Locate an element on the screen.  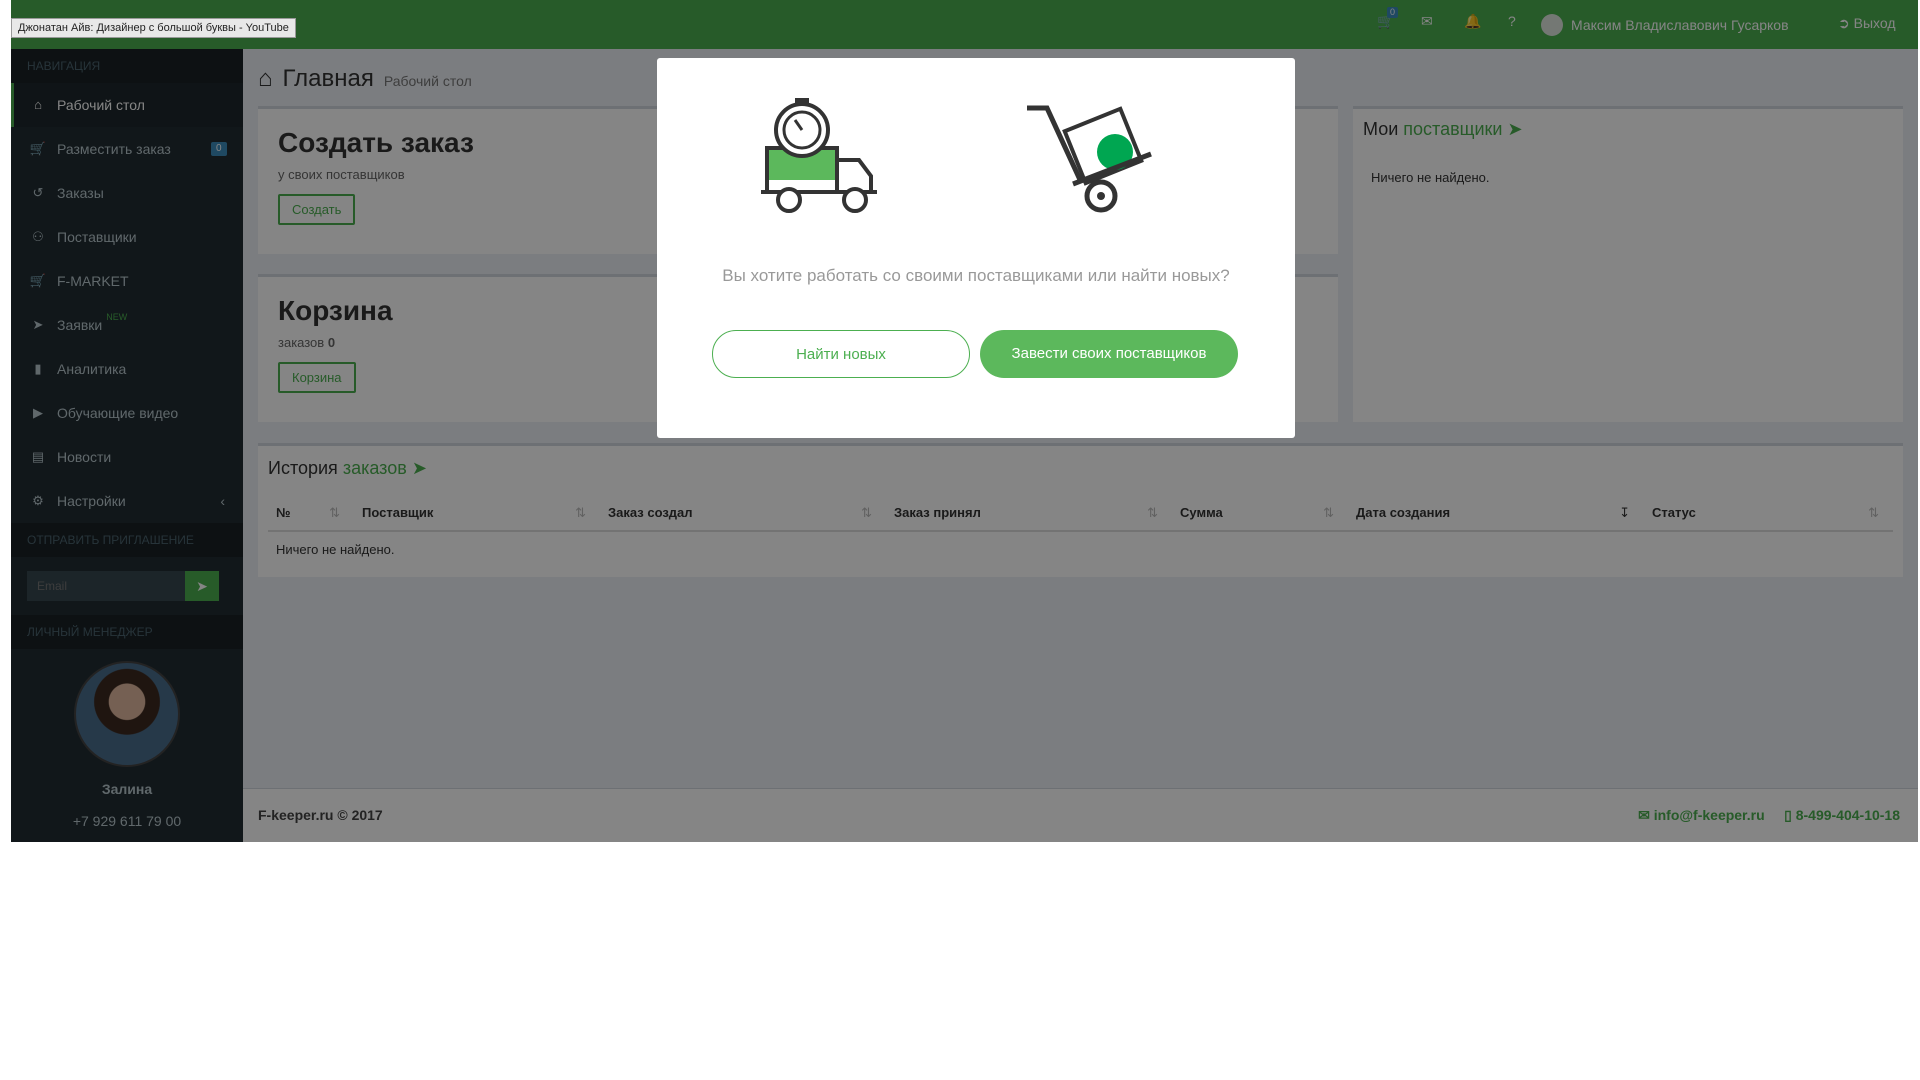
delivery-truck-icon is located at coordinates (819, 155).